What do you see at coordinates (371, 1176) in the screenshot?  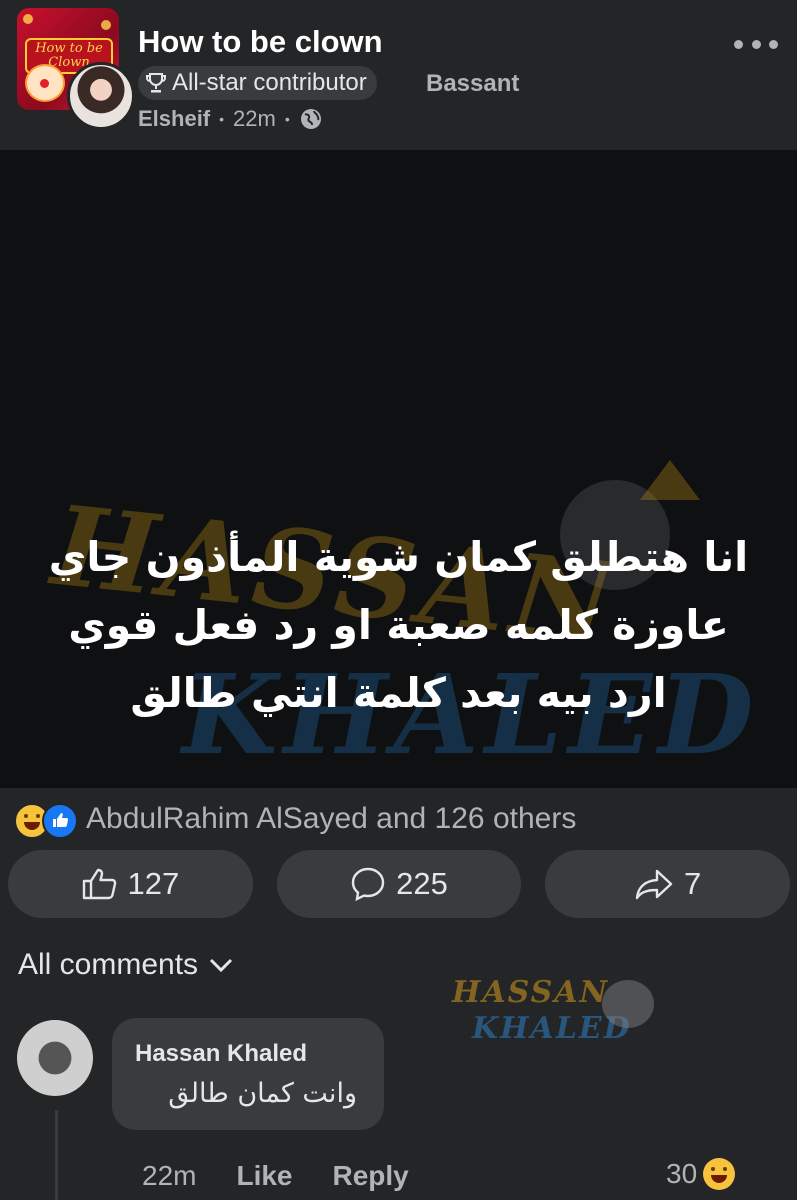 I see `comment-reply-button: Reply` at bounding box center [371, 1176].